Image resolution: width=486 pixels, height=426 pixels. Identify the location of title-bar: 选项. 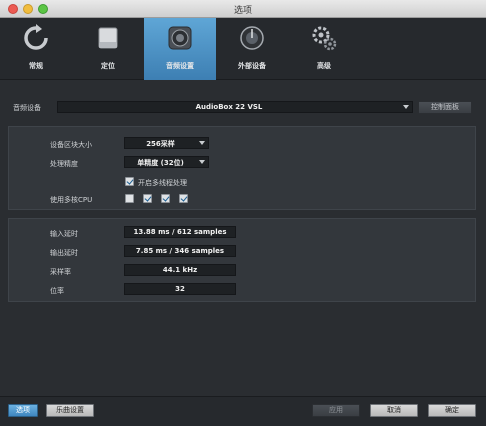
(243, 9).